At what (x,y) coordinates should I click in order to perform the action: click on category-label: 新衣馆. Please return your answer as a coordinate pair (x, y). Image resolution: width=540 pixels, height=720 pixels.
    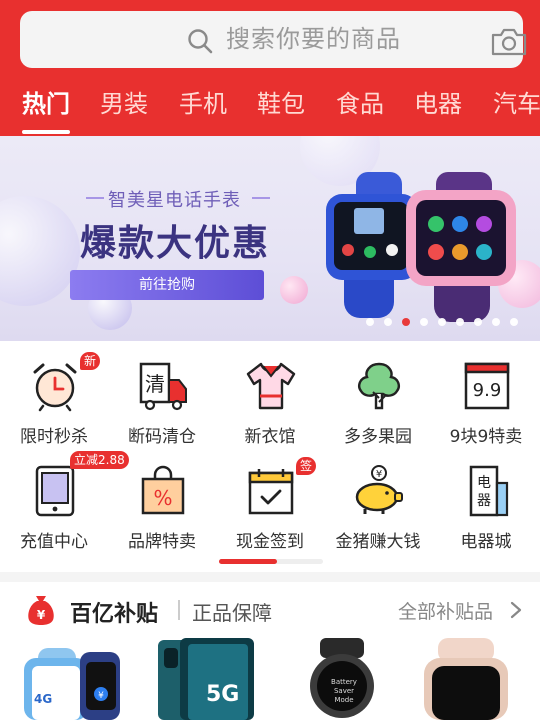
    Looking at the image, I should click on (270, 437).